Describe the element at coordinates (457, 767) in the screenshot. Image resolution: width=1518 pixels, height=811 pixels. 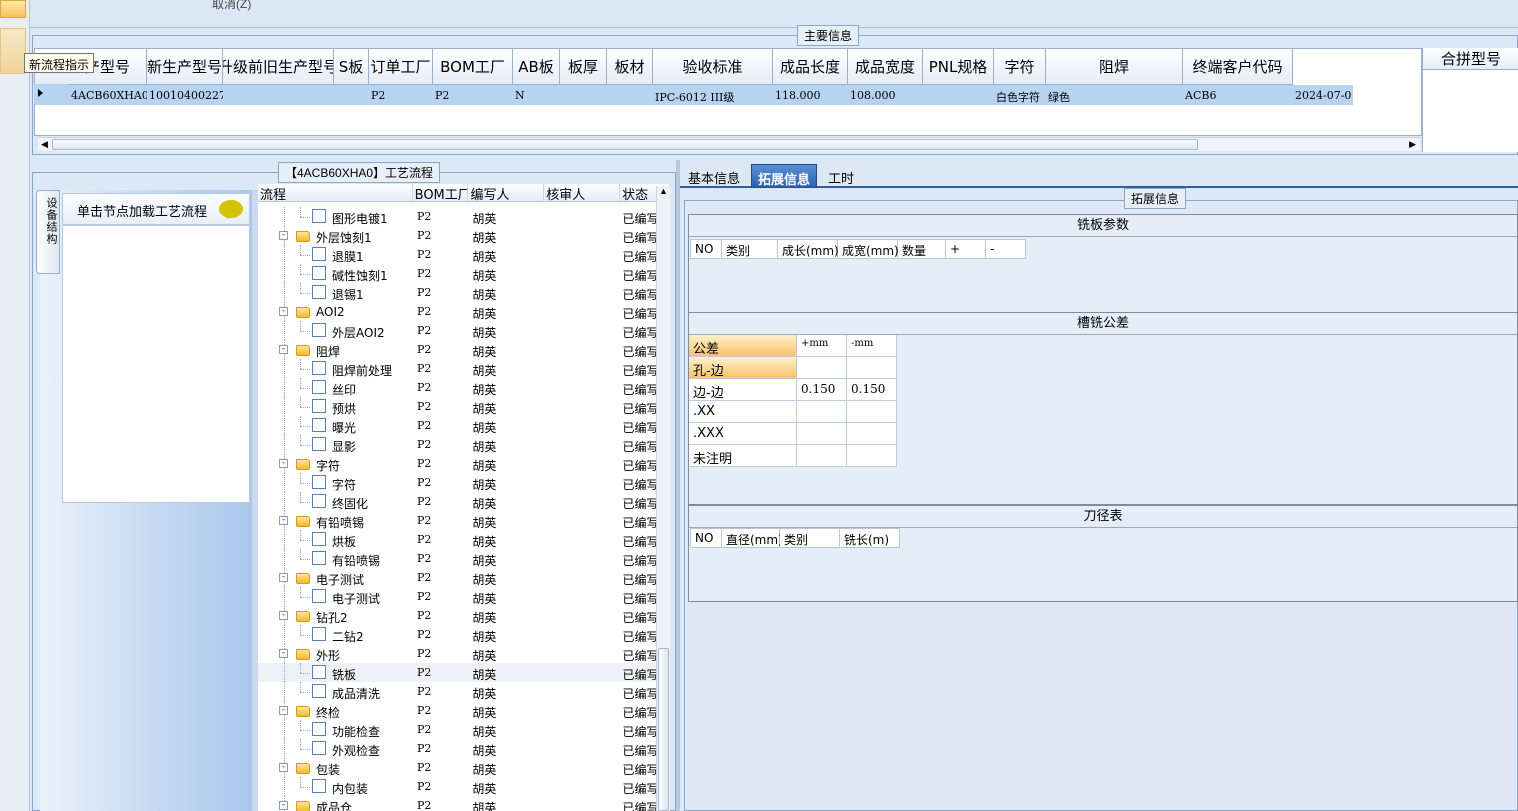
I see `tree-row: - 包装 P2 胡英 已编写` at that location.